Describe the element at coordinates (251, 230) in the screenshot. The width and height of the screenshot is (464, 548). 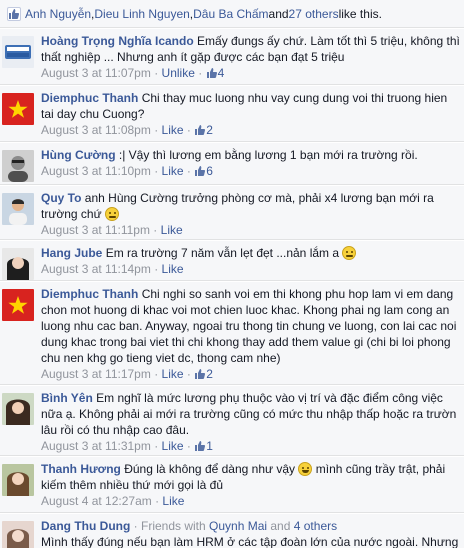
I see `comment-meta: August 3 at 11:11pm · Like` at that location.